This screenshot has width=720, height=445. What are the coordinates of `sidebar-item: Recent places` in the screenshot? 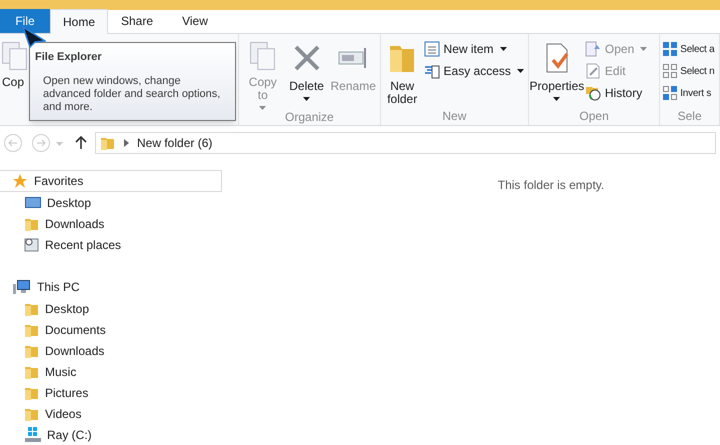 It's located at (111, 244).